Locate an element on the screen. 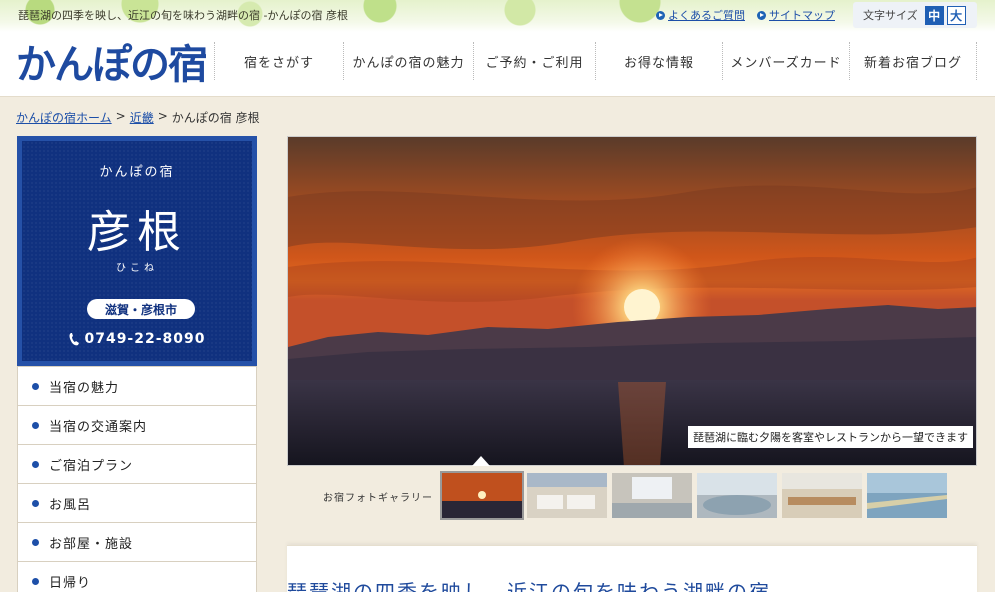 The width and height of the screenshot is (995, 592). breadcrumb-home: かんぽの宿ホーム is located at coordinates (64, 117).